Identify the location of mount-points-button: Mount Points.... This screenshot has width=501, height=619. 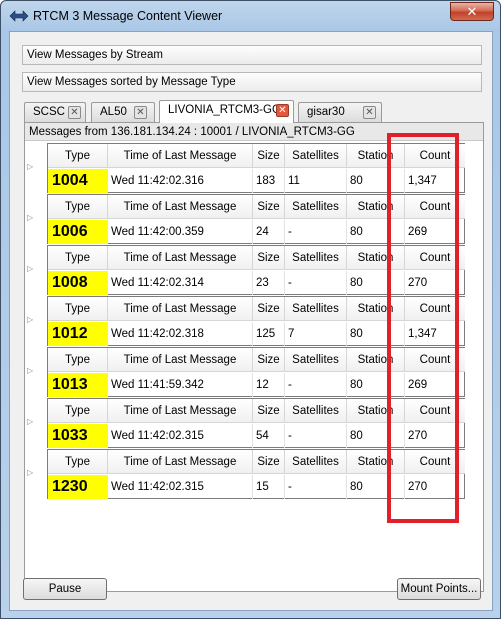
(439, 589).